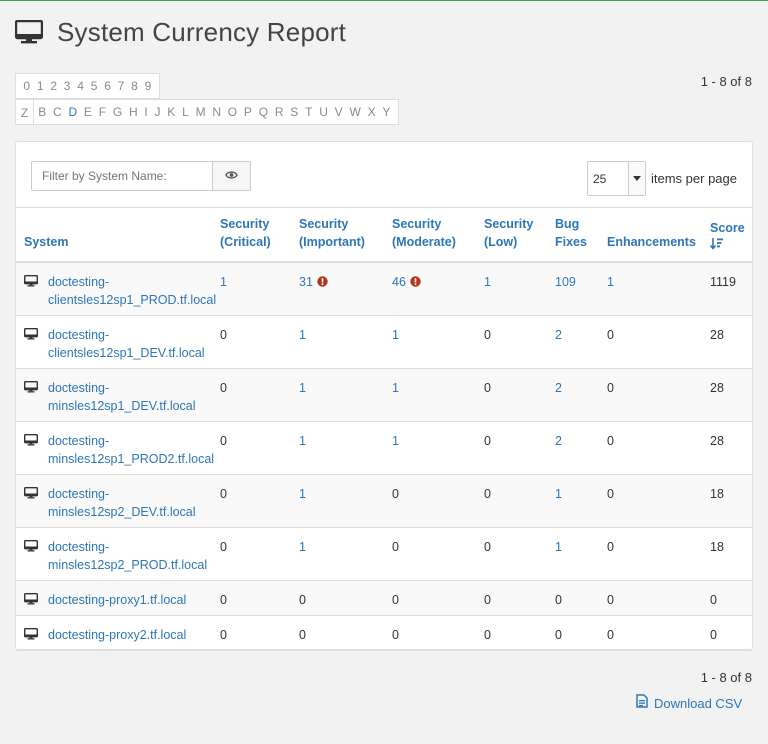 The height and width of the screenshot is (744, 768). Describe the element at coordinates (42, 112) in the screenshot. I see `alphabet-letter-b: B` at that location.